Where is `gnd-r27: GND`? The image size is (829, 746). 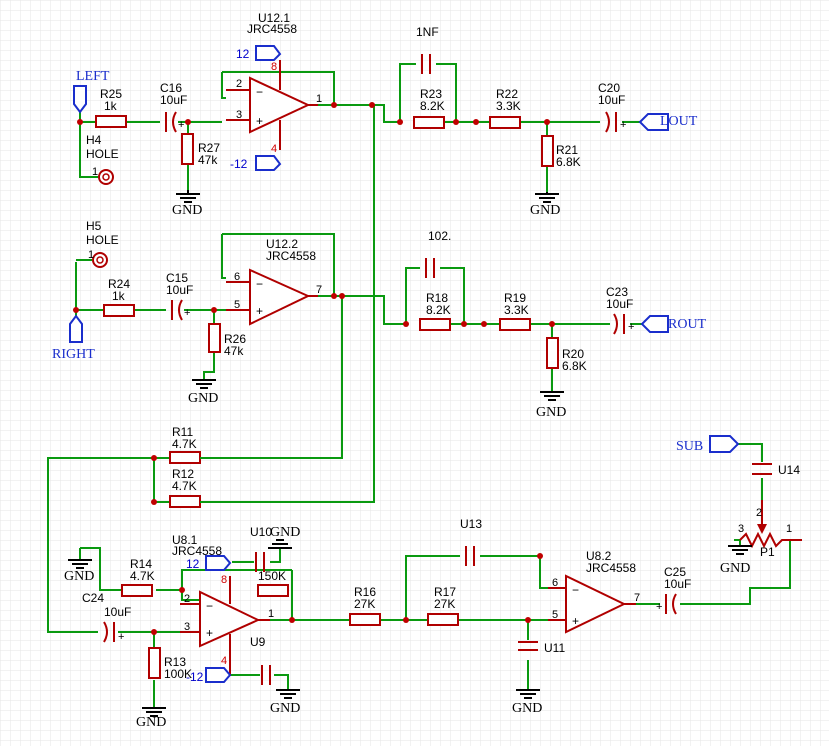 gnd-r27: GND is located at coordinates (187, 204).